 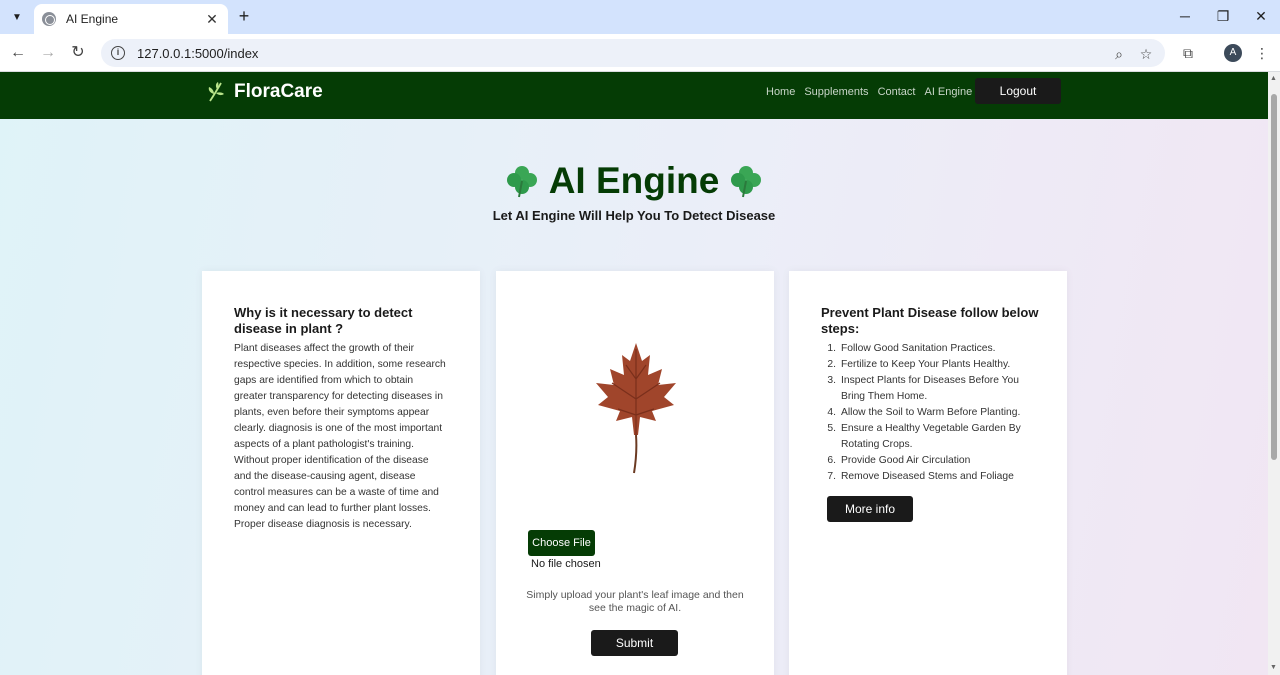 What do you see at coordinates (1262, 53) in the screenshot?
I see `menu-kebab-icon: ⋮` at bounding box center [1262, 53].